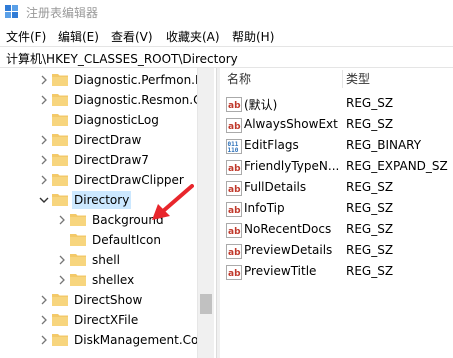 Image resolution: width=453 pixels, height=358 pixels. What do you see at coordinates (226, 35) in the screenshot?
I see `menu-bar: 文件(F) 编辑(E) 查看(V) 收藏夹(A) 帮助(H)` at bounding box center [226, 35].